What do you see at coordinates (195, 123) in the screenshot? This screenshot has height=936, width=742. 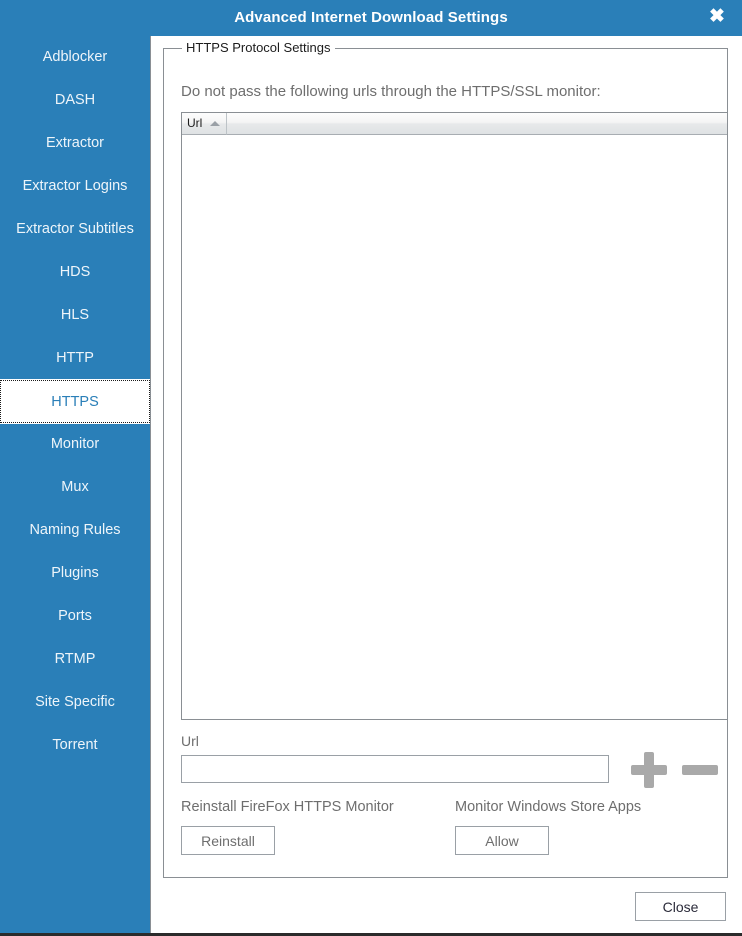 I see `column-header-url-label: Url` at bounding box center [195, 123].